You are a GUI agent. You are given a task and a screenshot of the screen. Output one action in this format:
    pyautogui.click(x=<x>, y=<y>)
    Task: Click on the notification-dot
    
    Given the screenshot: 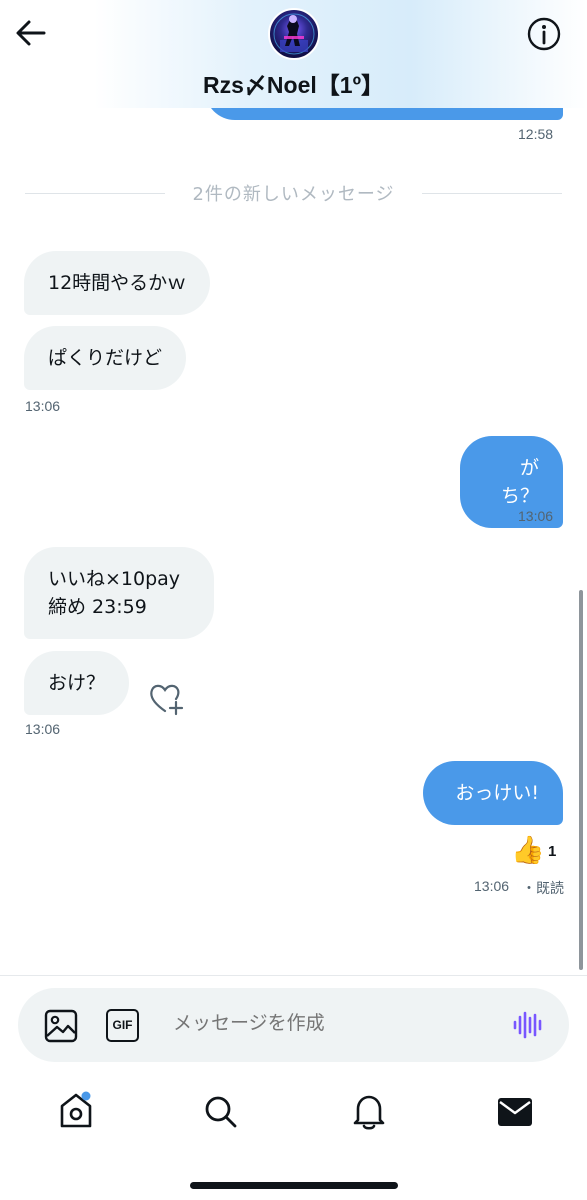 What is the action you would take?
    pyautogui.click(x=86, y=1096)
    